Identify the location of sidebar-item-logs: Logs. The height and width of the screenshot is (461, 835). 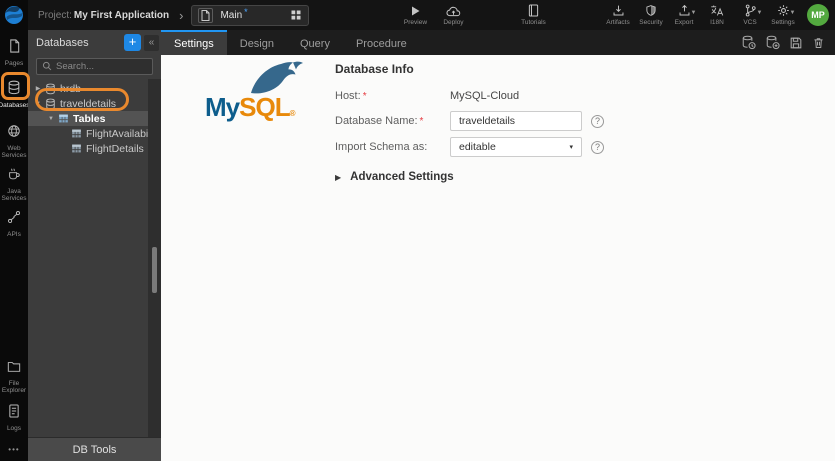
(14, 418).